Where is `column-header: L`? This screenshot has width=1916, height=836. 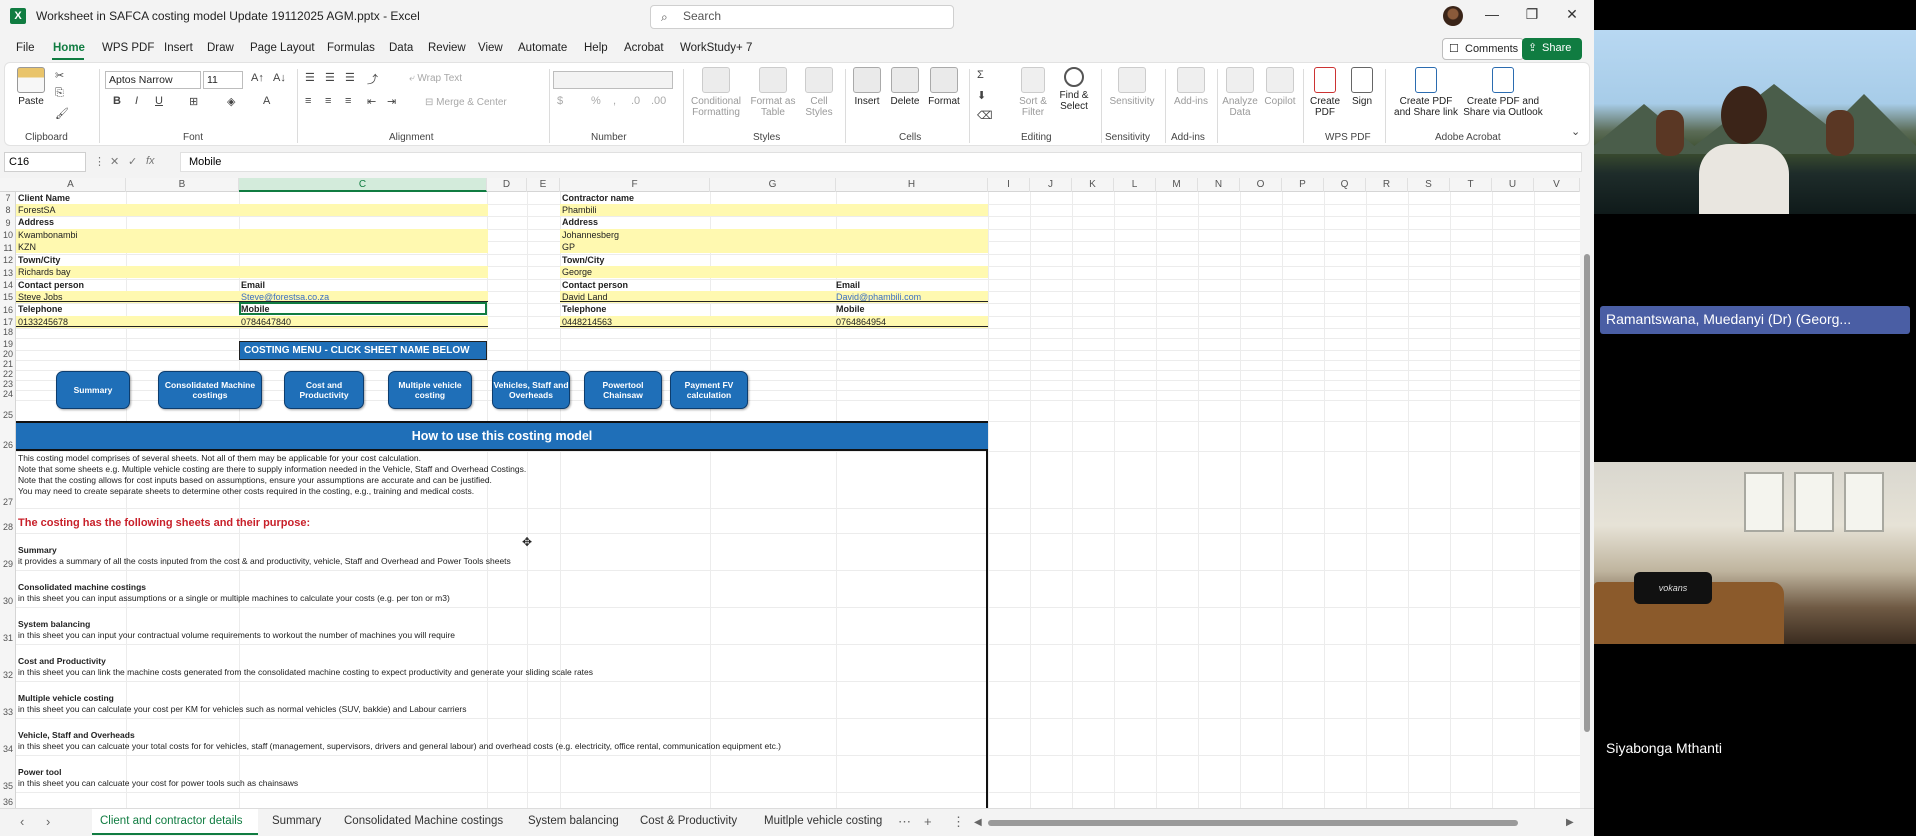
column-header: L is located at coordinates (1135, 185).